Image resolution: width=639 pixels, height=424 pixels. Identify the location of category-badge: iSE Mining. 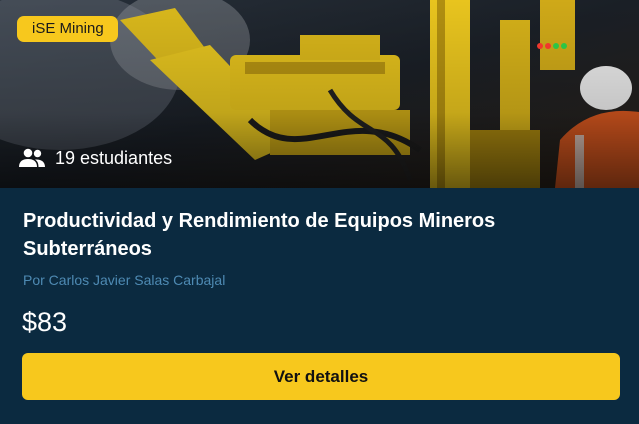
(67, 29).